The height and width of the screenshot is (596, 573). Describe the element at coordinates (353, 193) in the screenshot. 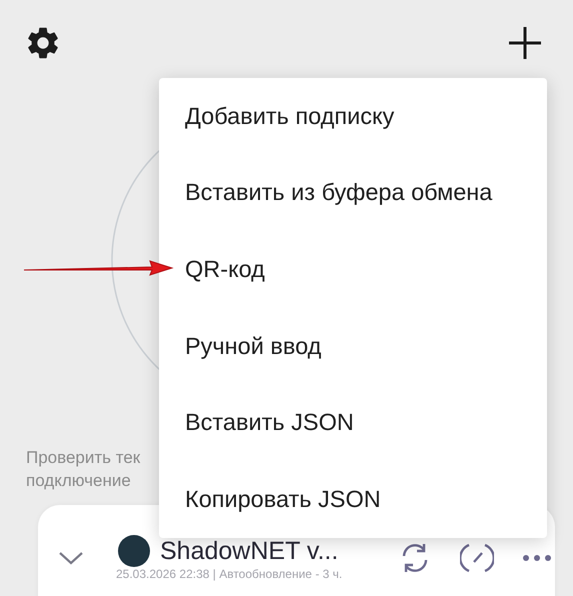

I see `menu-item: Вставить из буфера обмена` at that location.